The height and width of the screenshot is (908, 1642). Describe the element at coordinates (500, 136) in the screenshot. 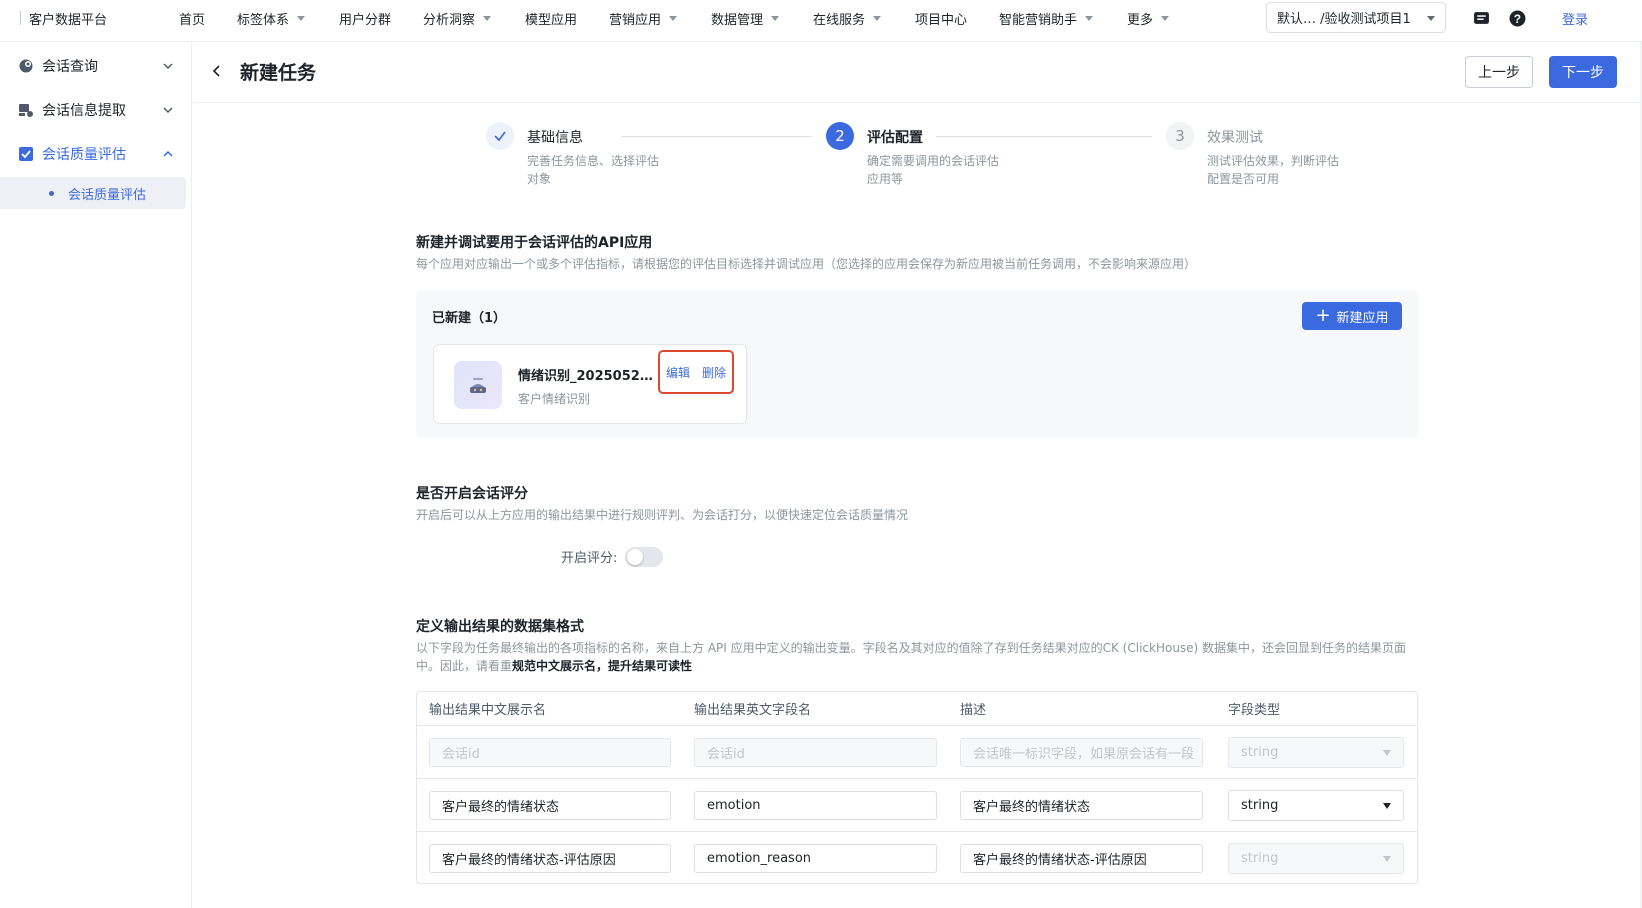

I see `step-1-done-icon` at that location.